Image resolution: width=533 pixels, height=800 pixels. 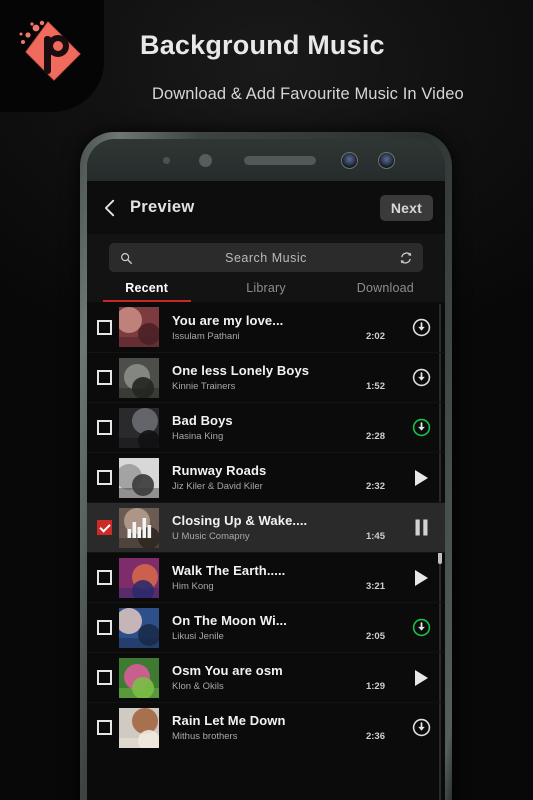 What do you see at coordinates (289, 436) in the screenshot?
I see `track-subline: Hasina King 2:28` at bounding box center [289, 436].